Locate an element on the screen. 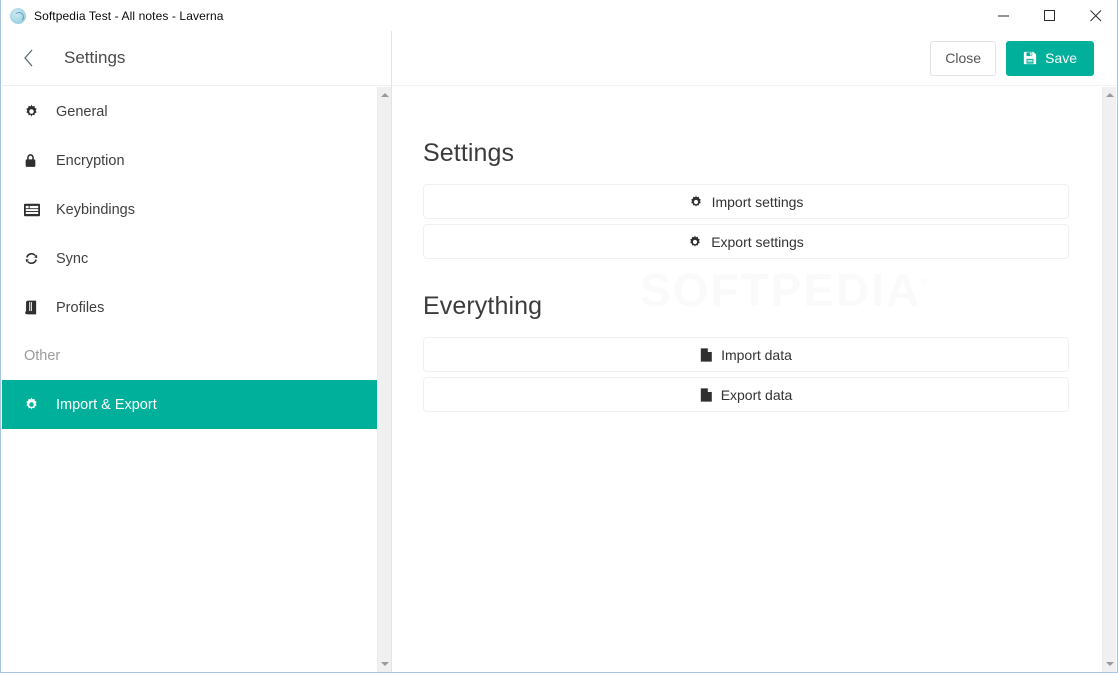  sidebar-item-import-export: Import & Export is located at coordinates (189, 404).